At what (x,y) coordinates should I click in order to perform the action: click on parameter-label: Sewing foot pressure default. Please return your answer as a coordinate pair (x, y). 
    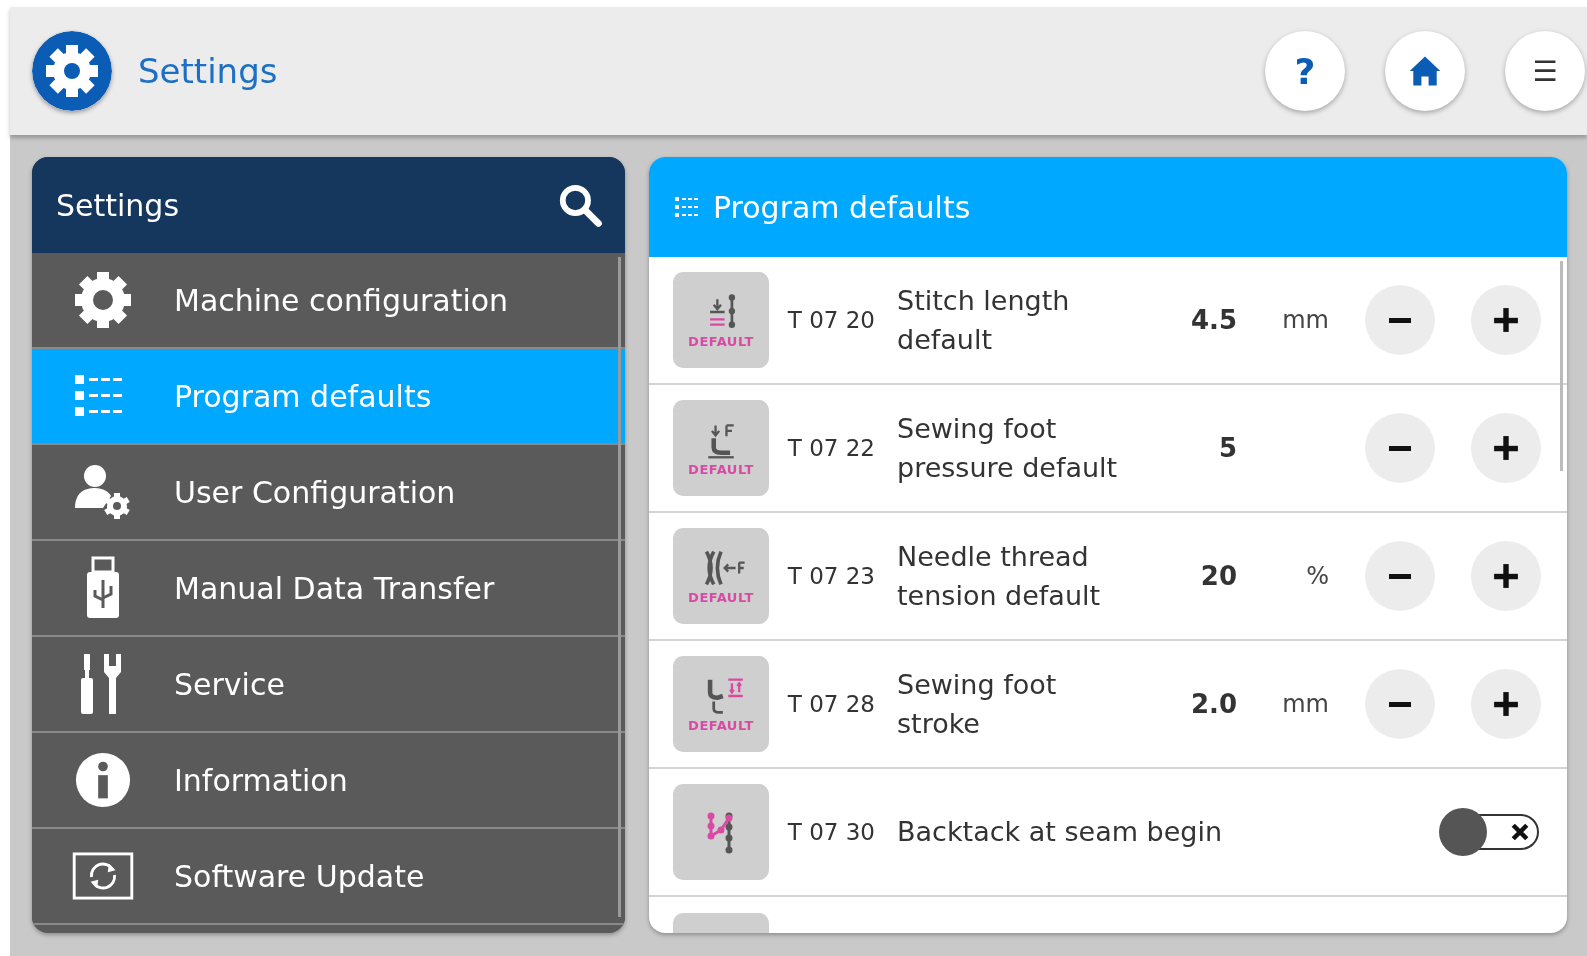
    Looking at the image, I should click on (1008, 448).